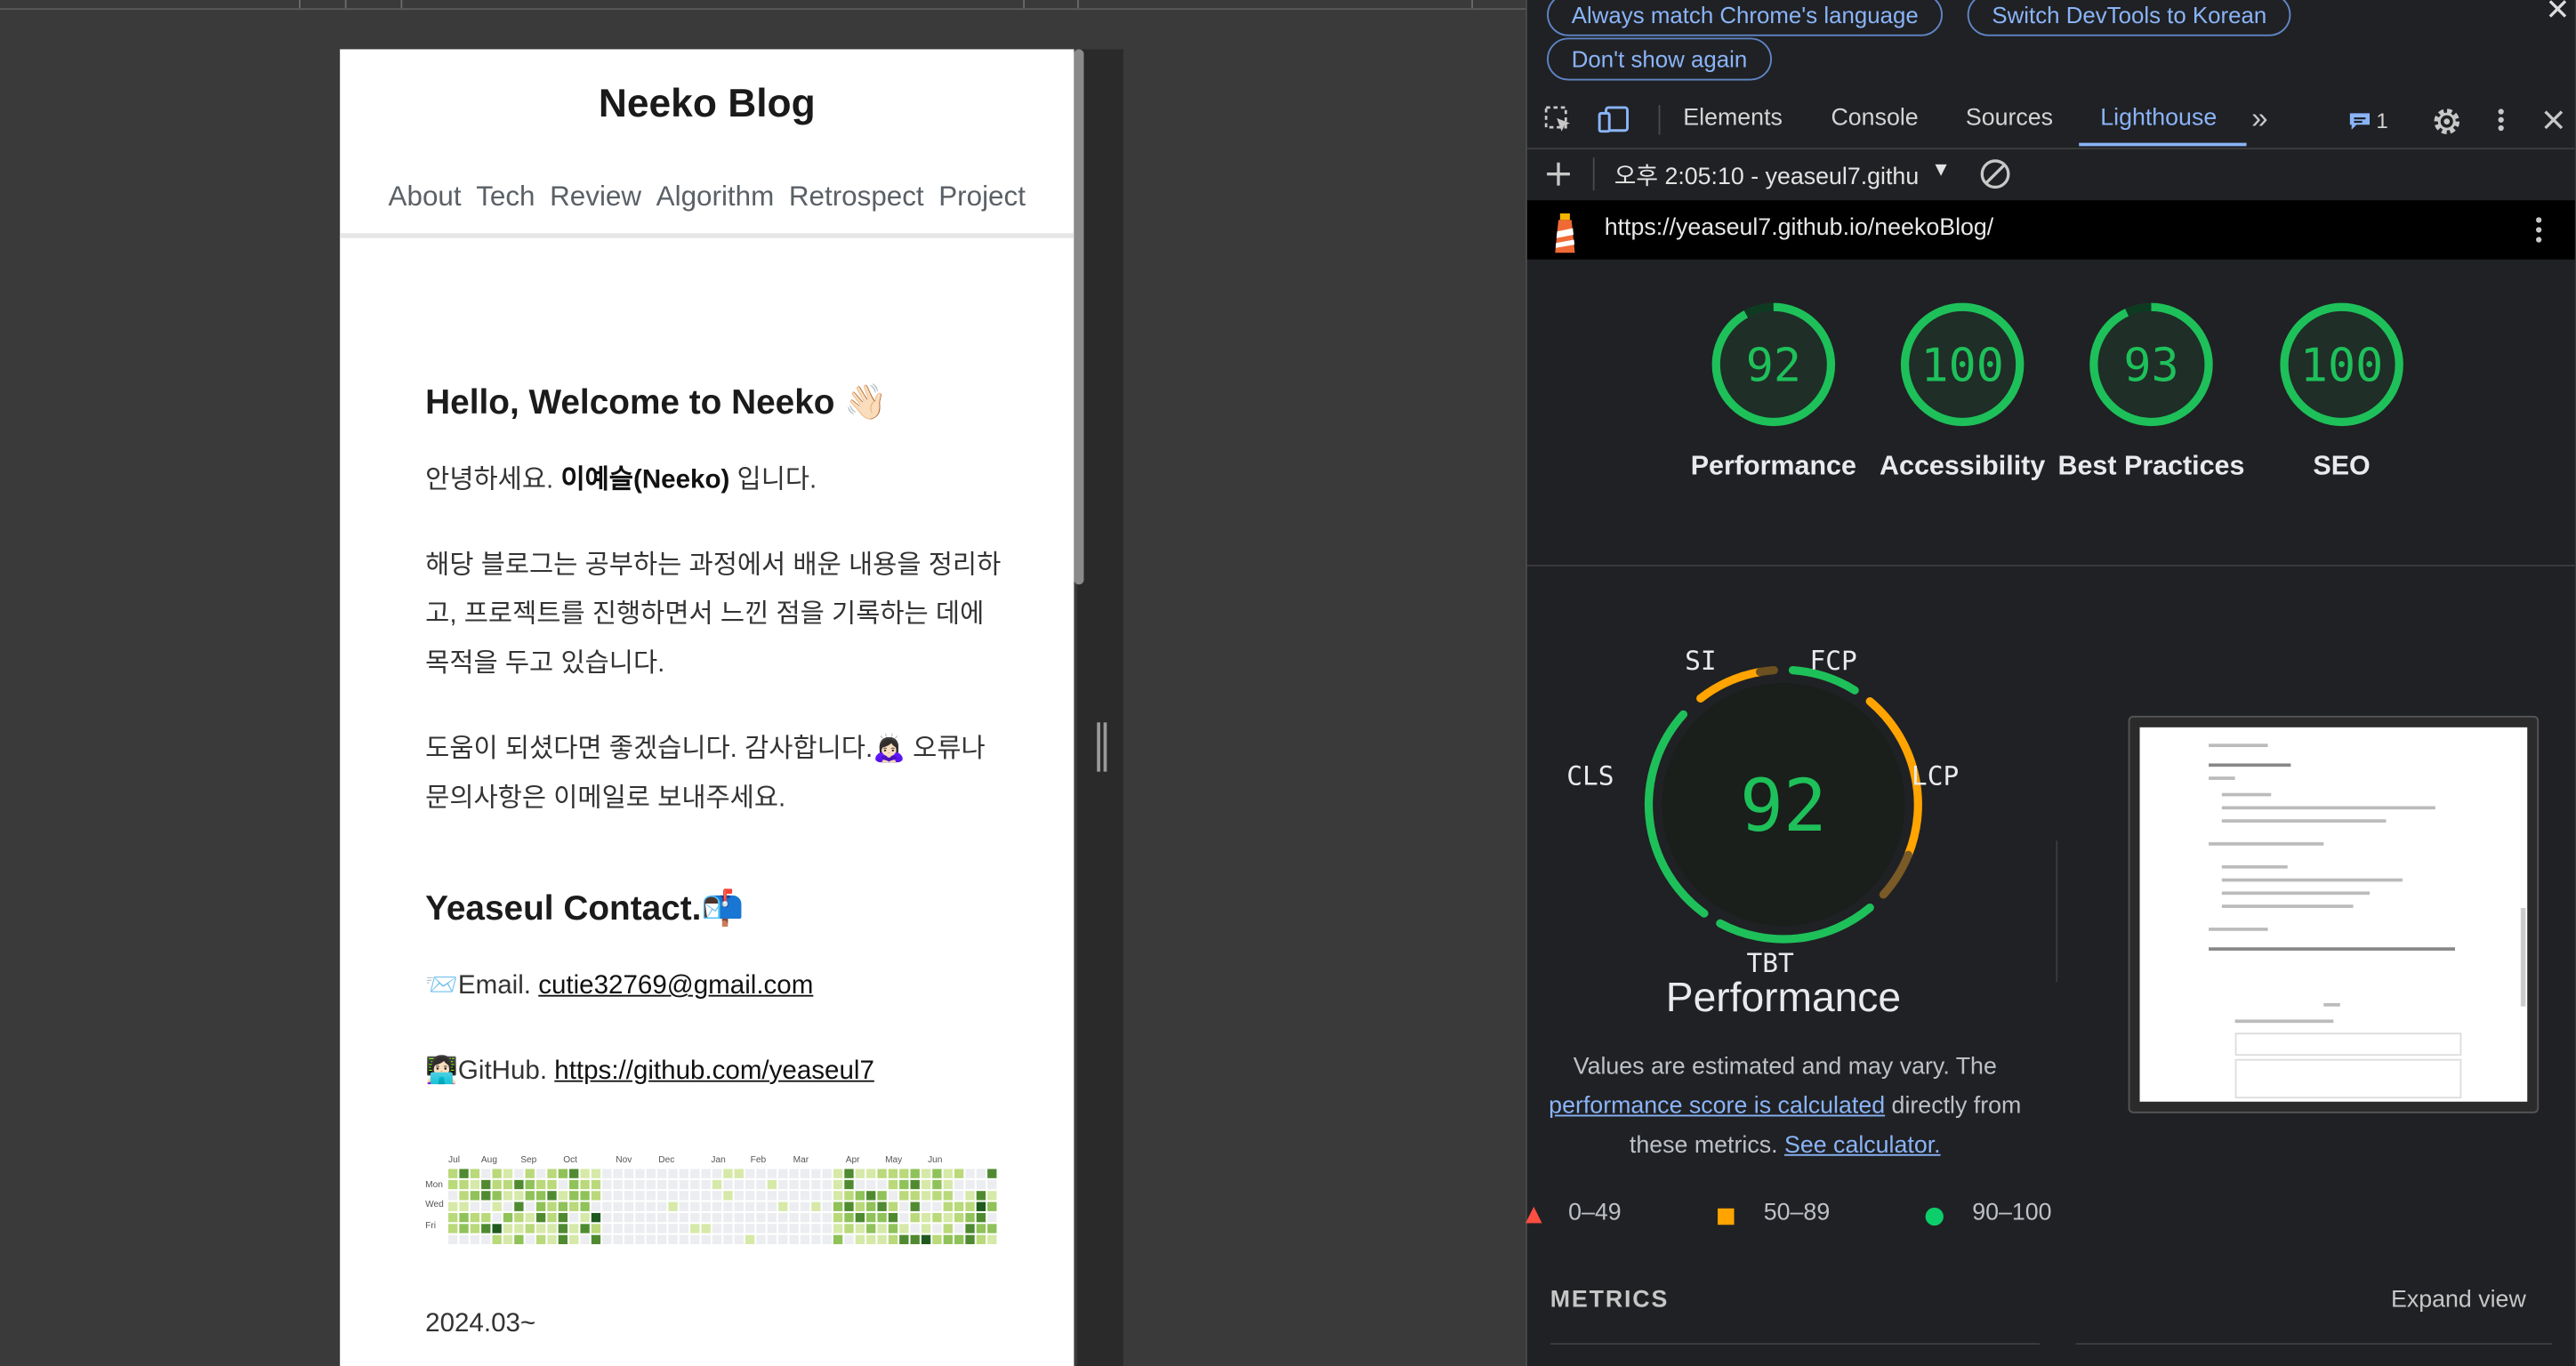  What do you see at coordinates (1961, 365) in the screenshot?
I see `gauge-score-accessibility: 100` at bounding box center [1961, 365].